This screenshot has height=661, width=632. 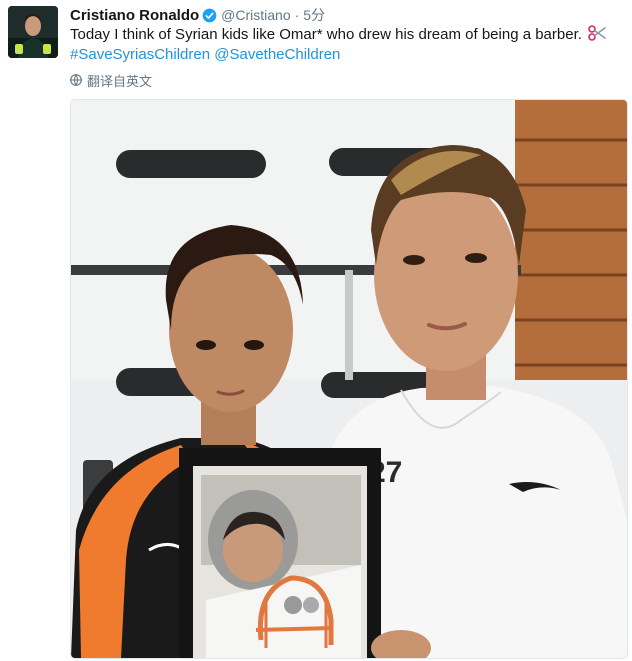 What do you see at coordinates (33, 32) in the screenshot?
I see `avatar` at bounding box center [33, 32].